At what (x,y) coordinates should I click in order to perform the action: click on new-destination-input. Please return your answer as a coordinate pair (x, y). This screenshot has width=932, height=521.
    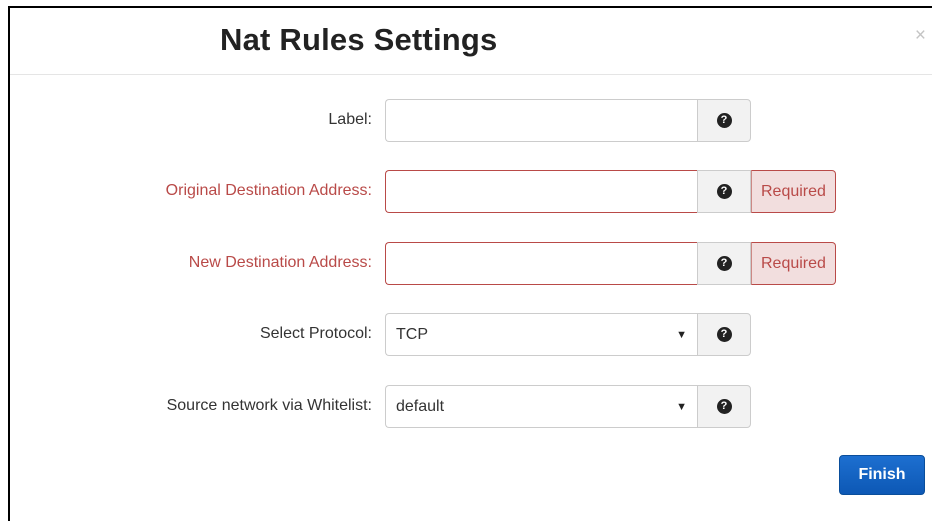
    Looking at the image, I should click on (541, 263).